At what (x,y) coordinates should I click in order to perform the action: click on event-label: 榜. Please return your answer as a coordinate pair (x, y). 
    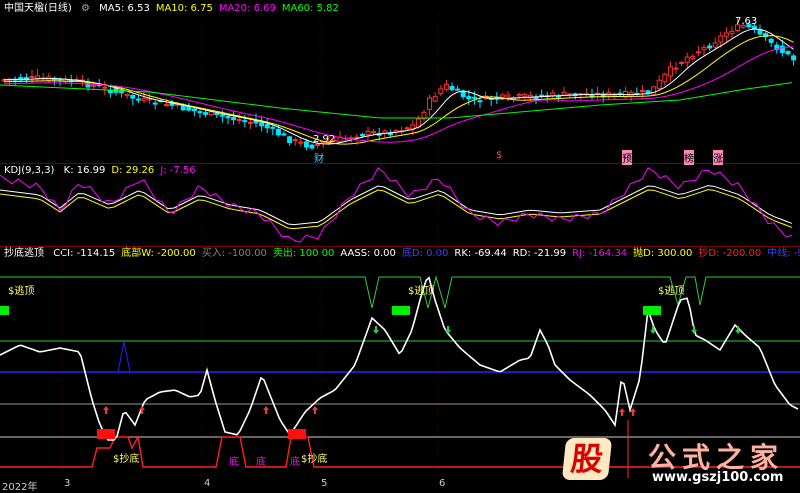
    Looking at the image, I should click on (689, 157).